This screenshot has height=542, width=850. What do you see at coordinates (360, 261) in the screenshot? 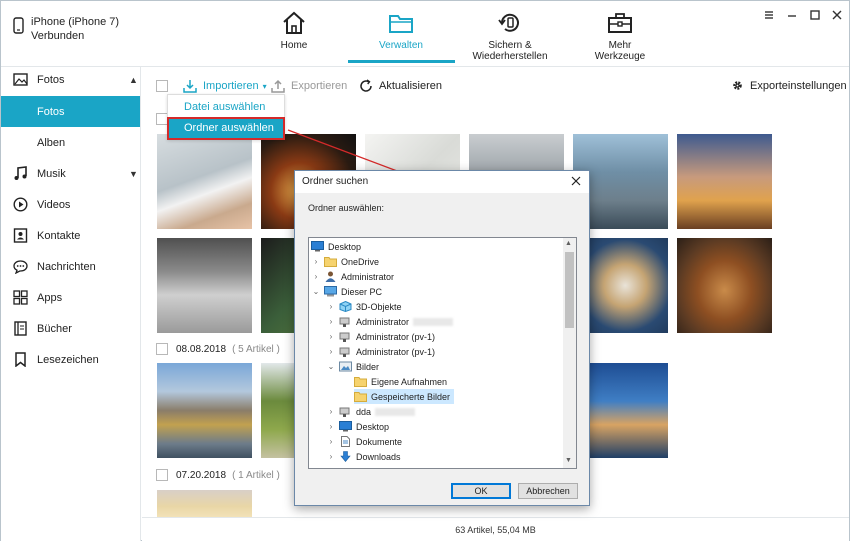
I see `tree-item-label: OneDrive` at bounding box center [360, 261].